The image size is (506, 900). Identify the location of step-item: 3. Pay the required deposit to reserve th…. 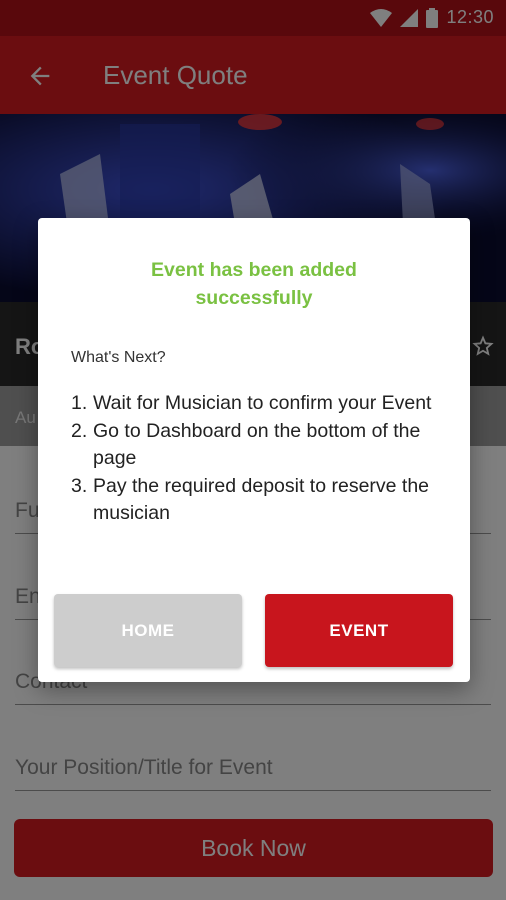
(250, 499).